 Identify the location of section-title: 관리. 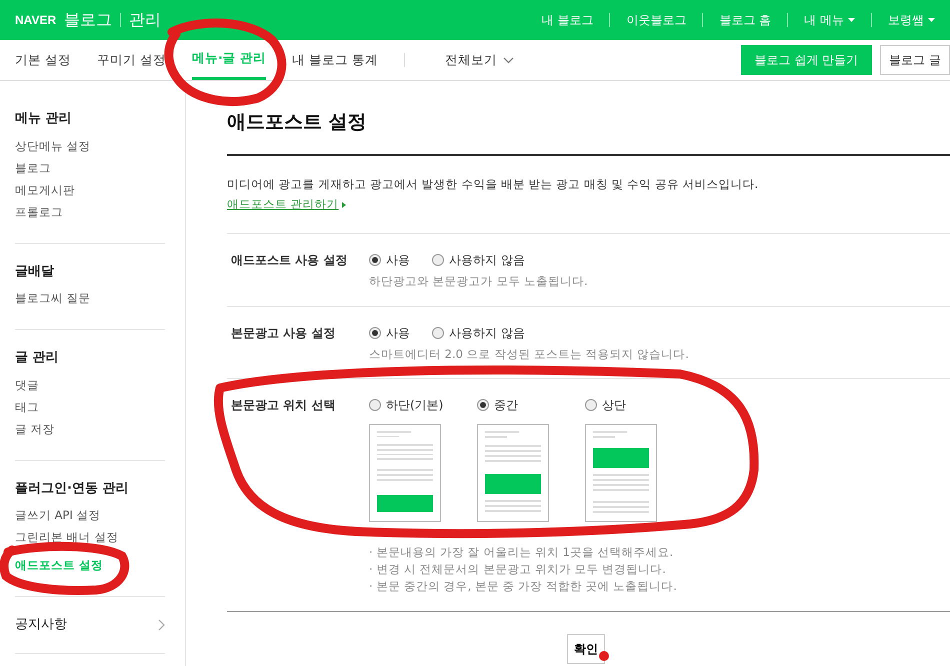
(145, 20).